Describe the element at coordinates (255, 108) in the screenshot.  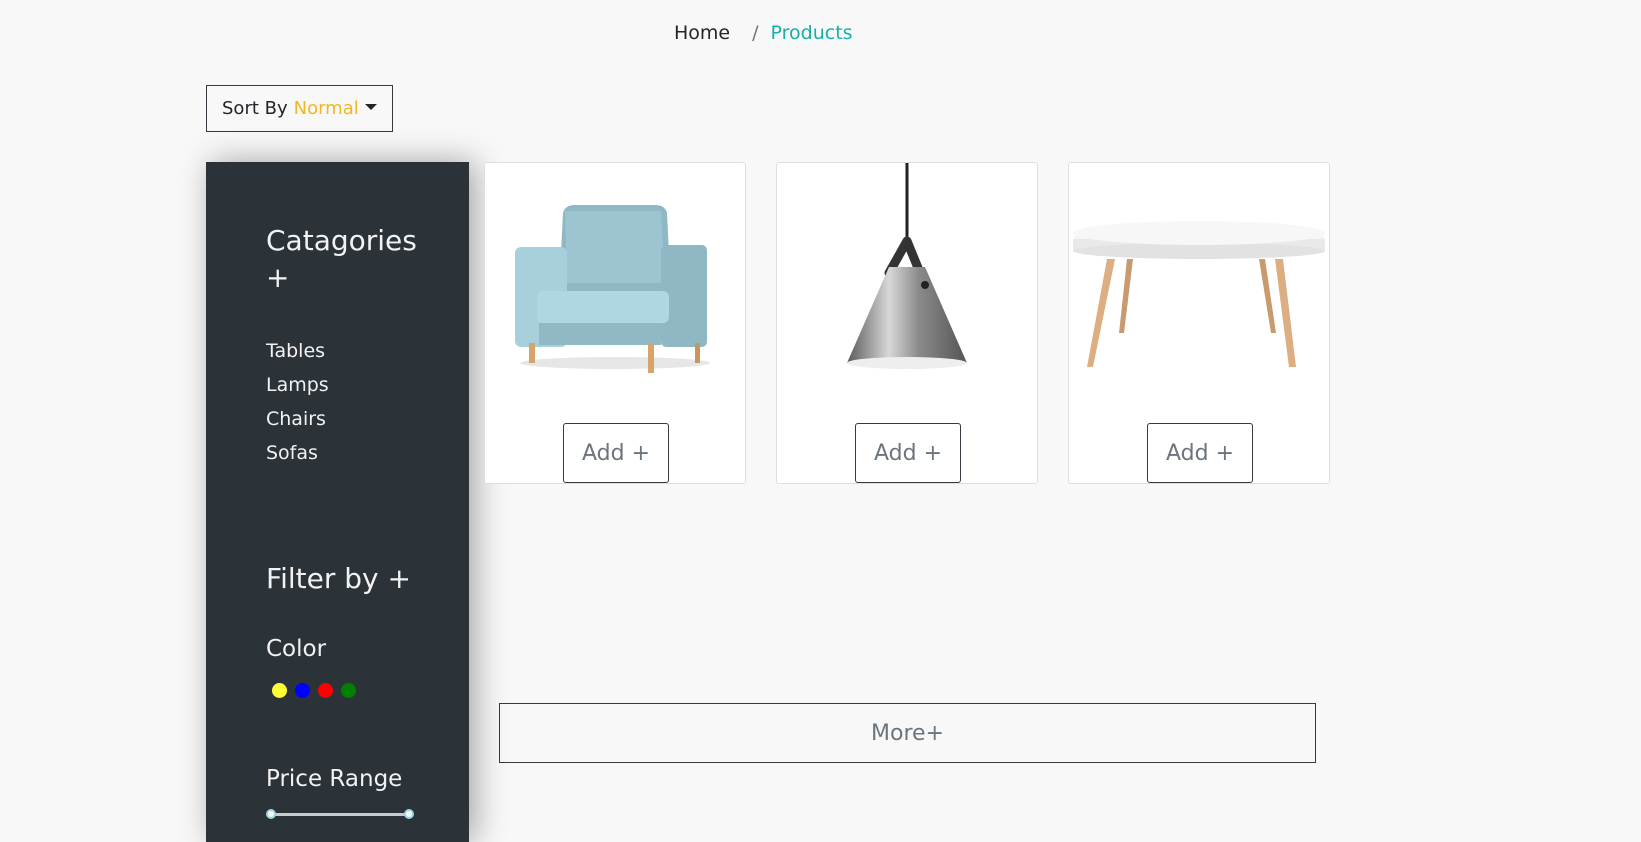
I see `sort-label: Sort By` at that location.